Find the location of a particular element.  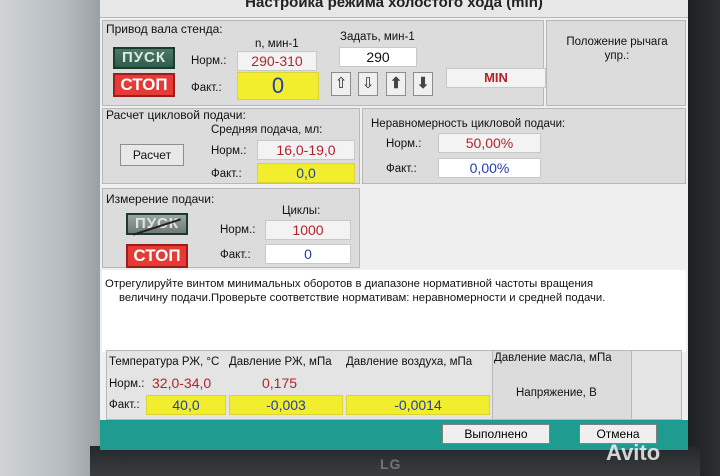

lg-logo: LG is located at coordinates (391, 464).